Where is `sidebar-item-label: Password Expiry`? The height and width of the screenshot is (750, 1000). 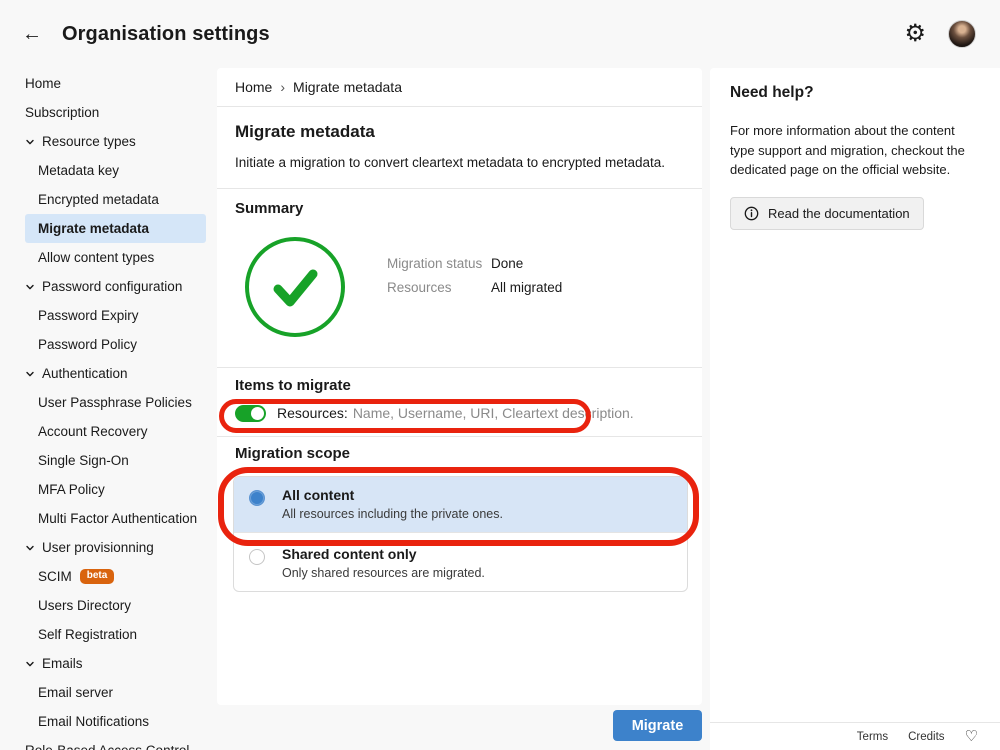
sidebar-item-label: Password Expiry is located at coordinates (88, 315).